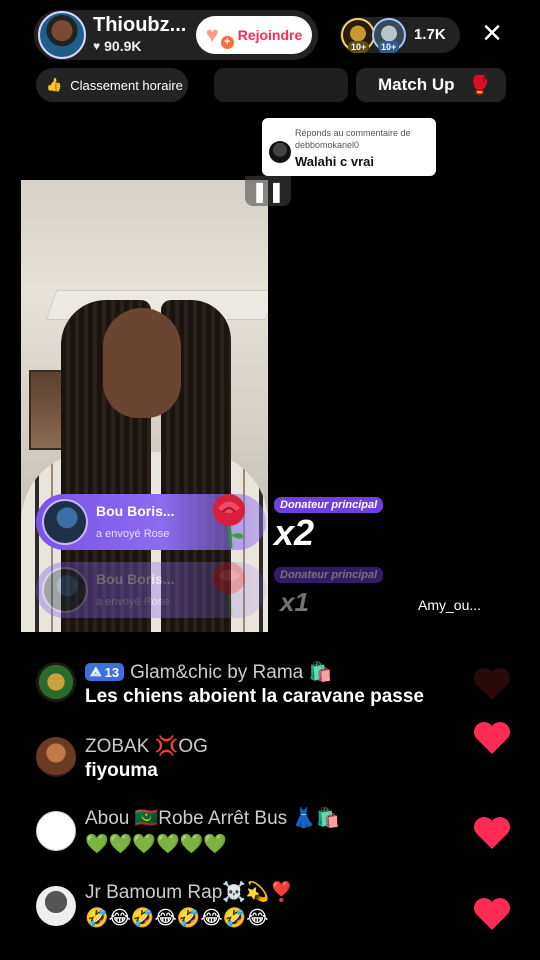  What do you see at coordinates (492, 33) in the screenshot?
I see `close-icon: ×` at bounding box center [492, 33].